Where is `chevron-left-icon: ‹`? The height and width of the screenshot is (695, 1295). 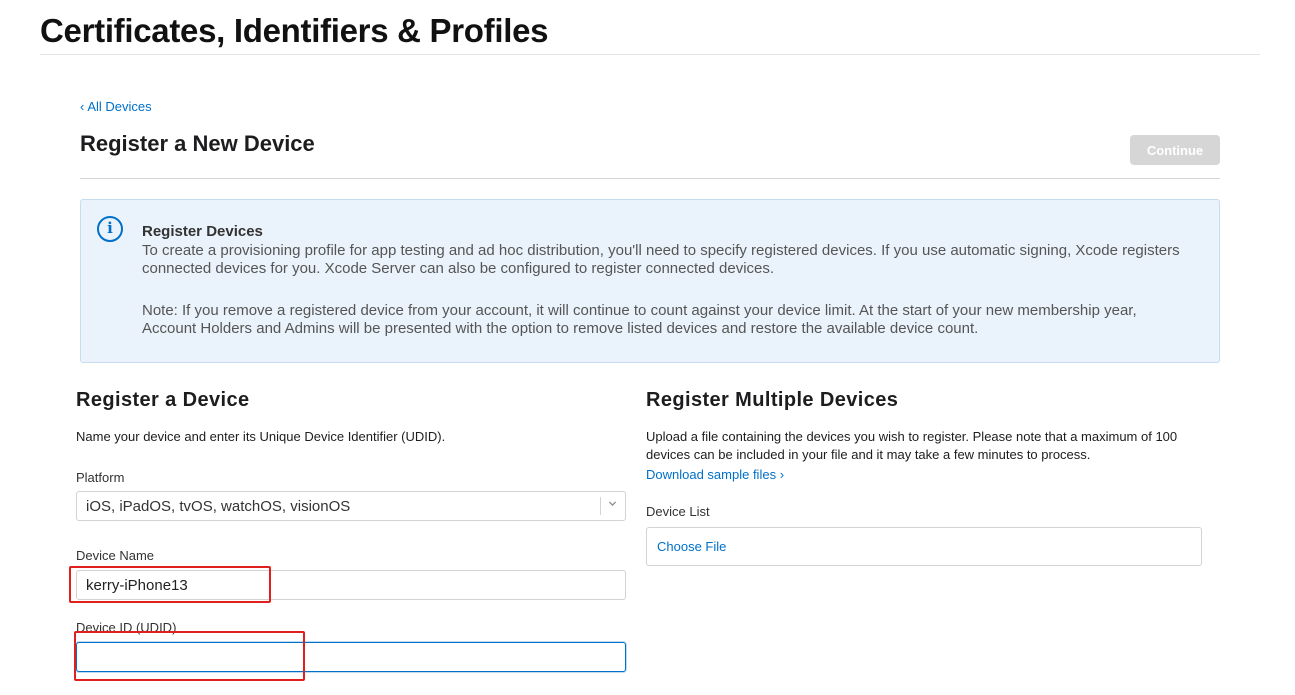
chevron-left-icon: ‹ is located at coordinates (82, 106).